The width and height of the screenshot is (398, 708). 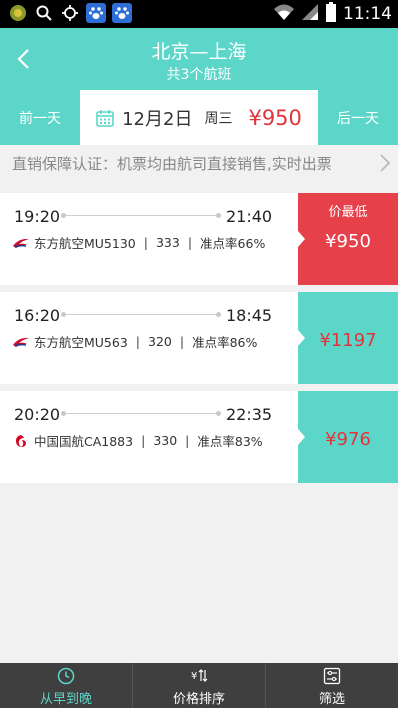 What do you see at coordinates (230, 441) in the screenshot?
I see `on-time-rate: 准点率83%` at bounding box center [230, 441].